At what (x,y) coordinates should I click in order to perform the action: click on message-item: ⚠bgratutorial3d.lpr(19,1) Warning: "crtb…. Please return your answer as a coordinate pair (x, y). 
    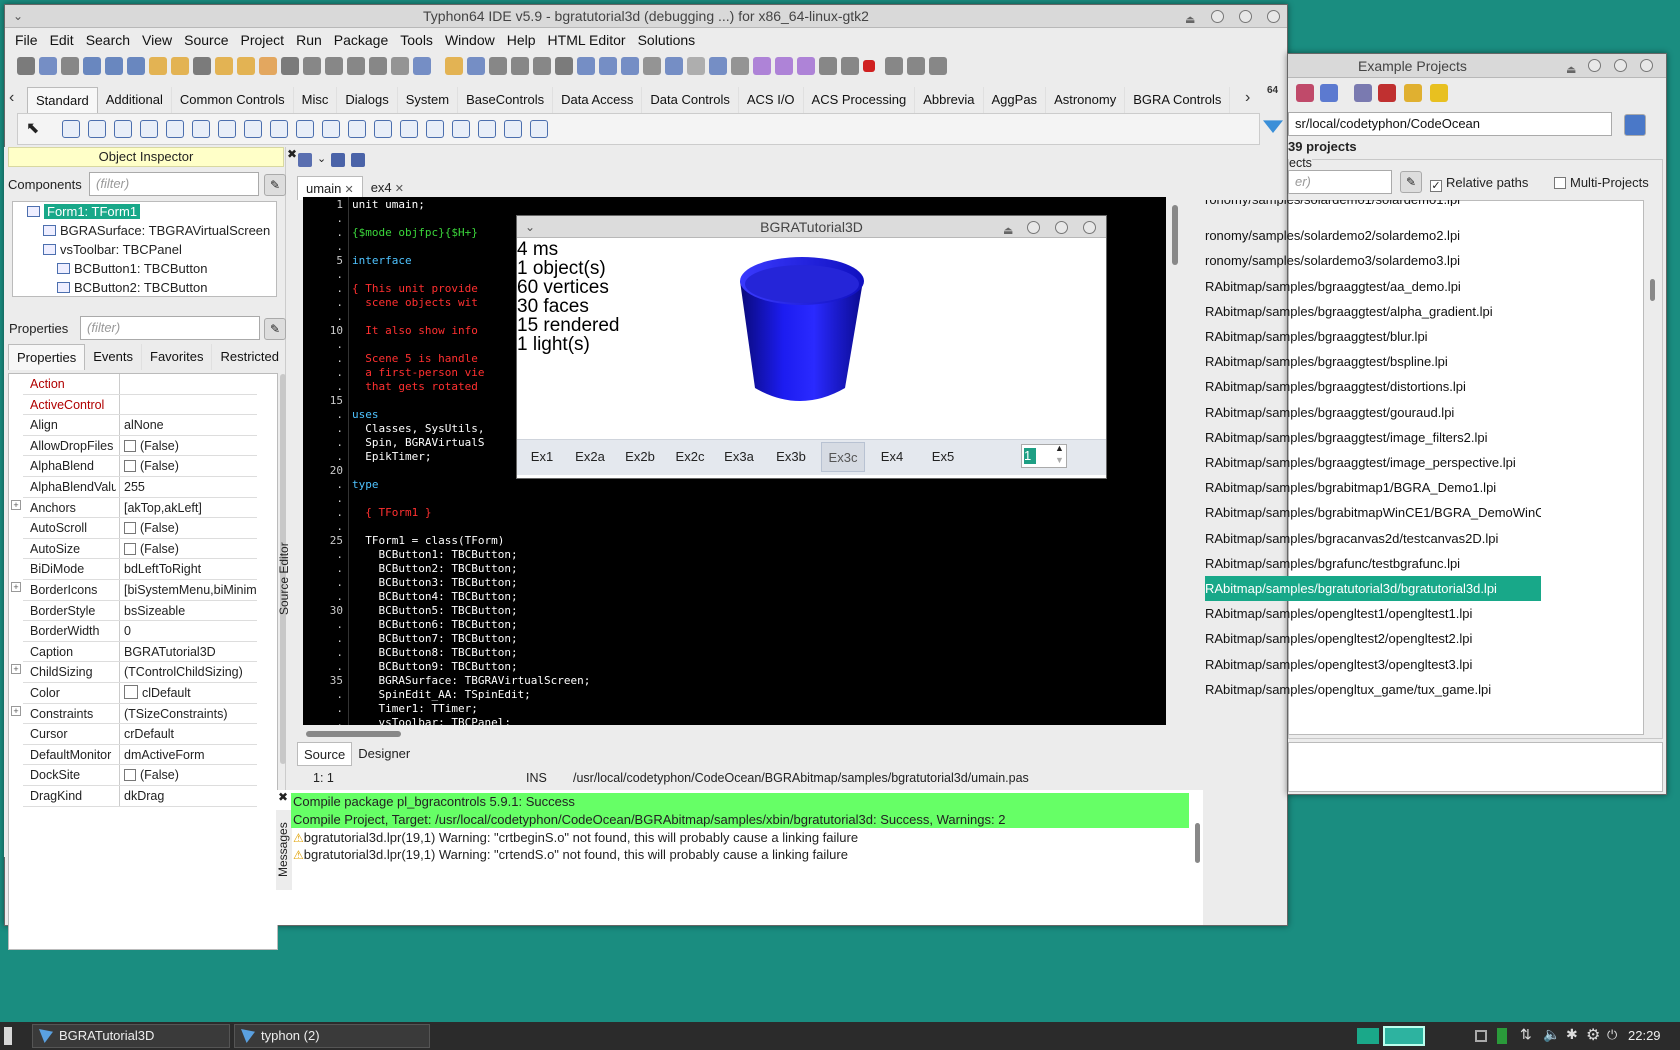
    Looking at the image, I should click on (740, 838).